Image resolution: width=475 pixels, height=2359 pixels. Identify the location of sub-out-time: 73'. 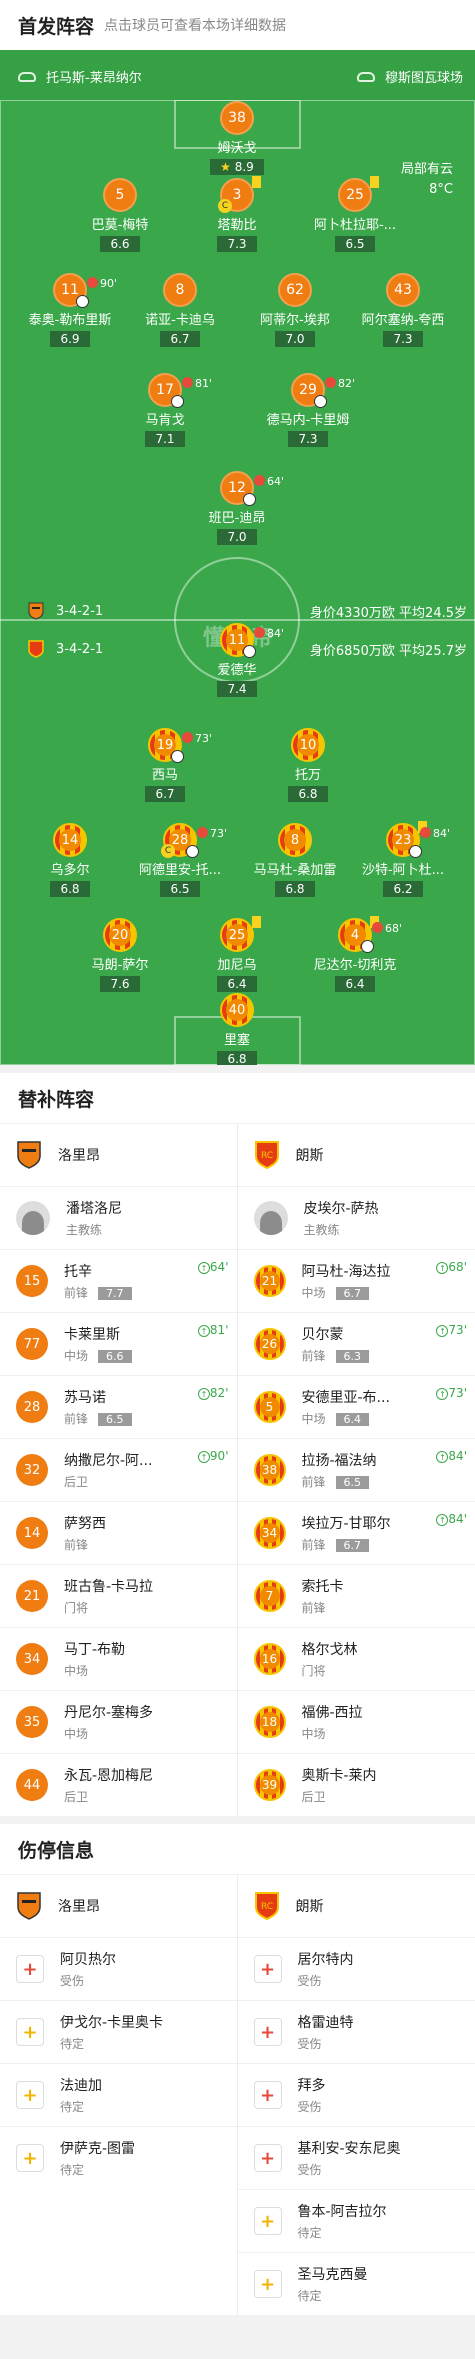
(212, 833).